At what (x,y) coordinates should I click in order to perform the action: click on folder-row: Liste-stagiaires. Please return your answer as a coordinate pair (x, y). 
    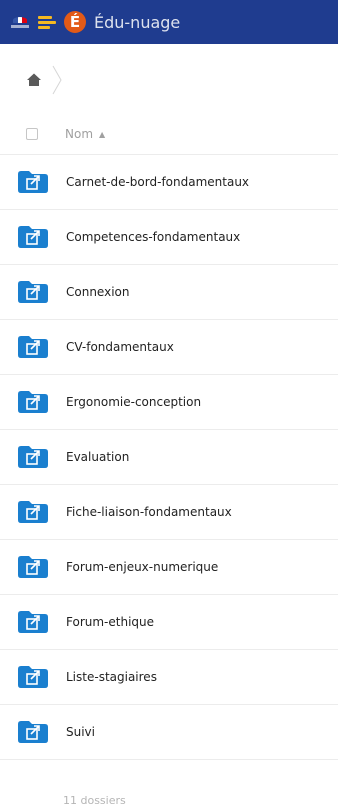
    Looking at the image, I should click on (169, 677).